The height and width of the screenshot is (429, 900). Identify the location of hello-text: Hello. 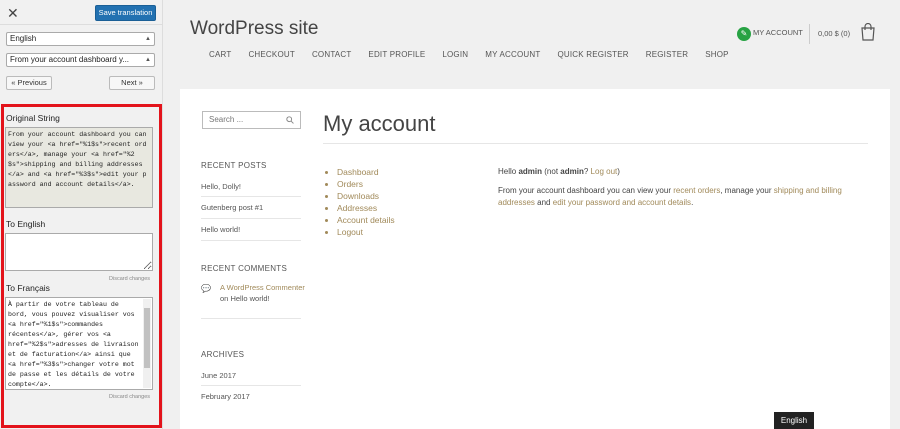
(507, 171).